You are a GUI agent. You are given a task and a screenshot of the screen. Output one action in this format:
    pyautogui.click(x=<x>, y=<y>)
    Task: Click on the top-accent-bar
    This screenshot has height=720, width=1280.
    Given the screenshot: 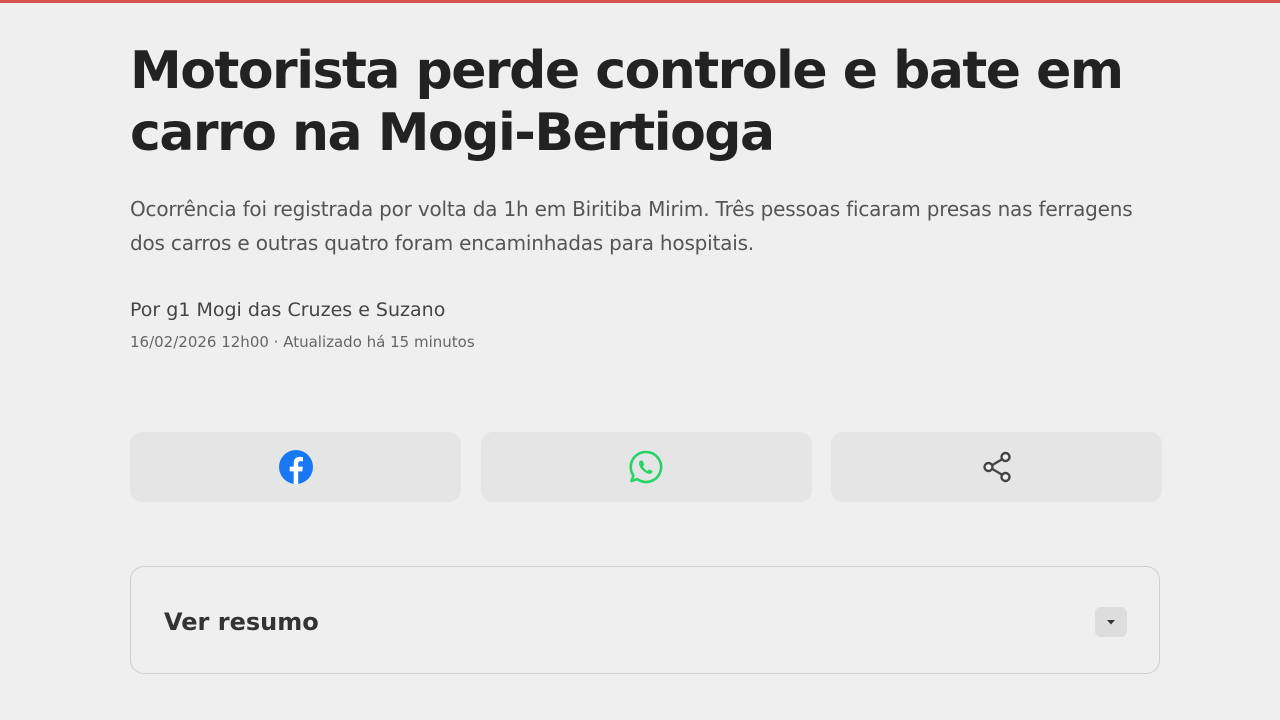 What is the action you would take?
    pyautogui.click(x=640, y=1)
    